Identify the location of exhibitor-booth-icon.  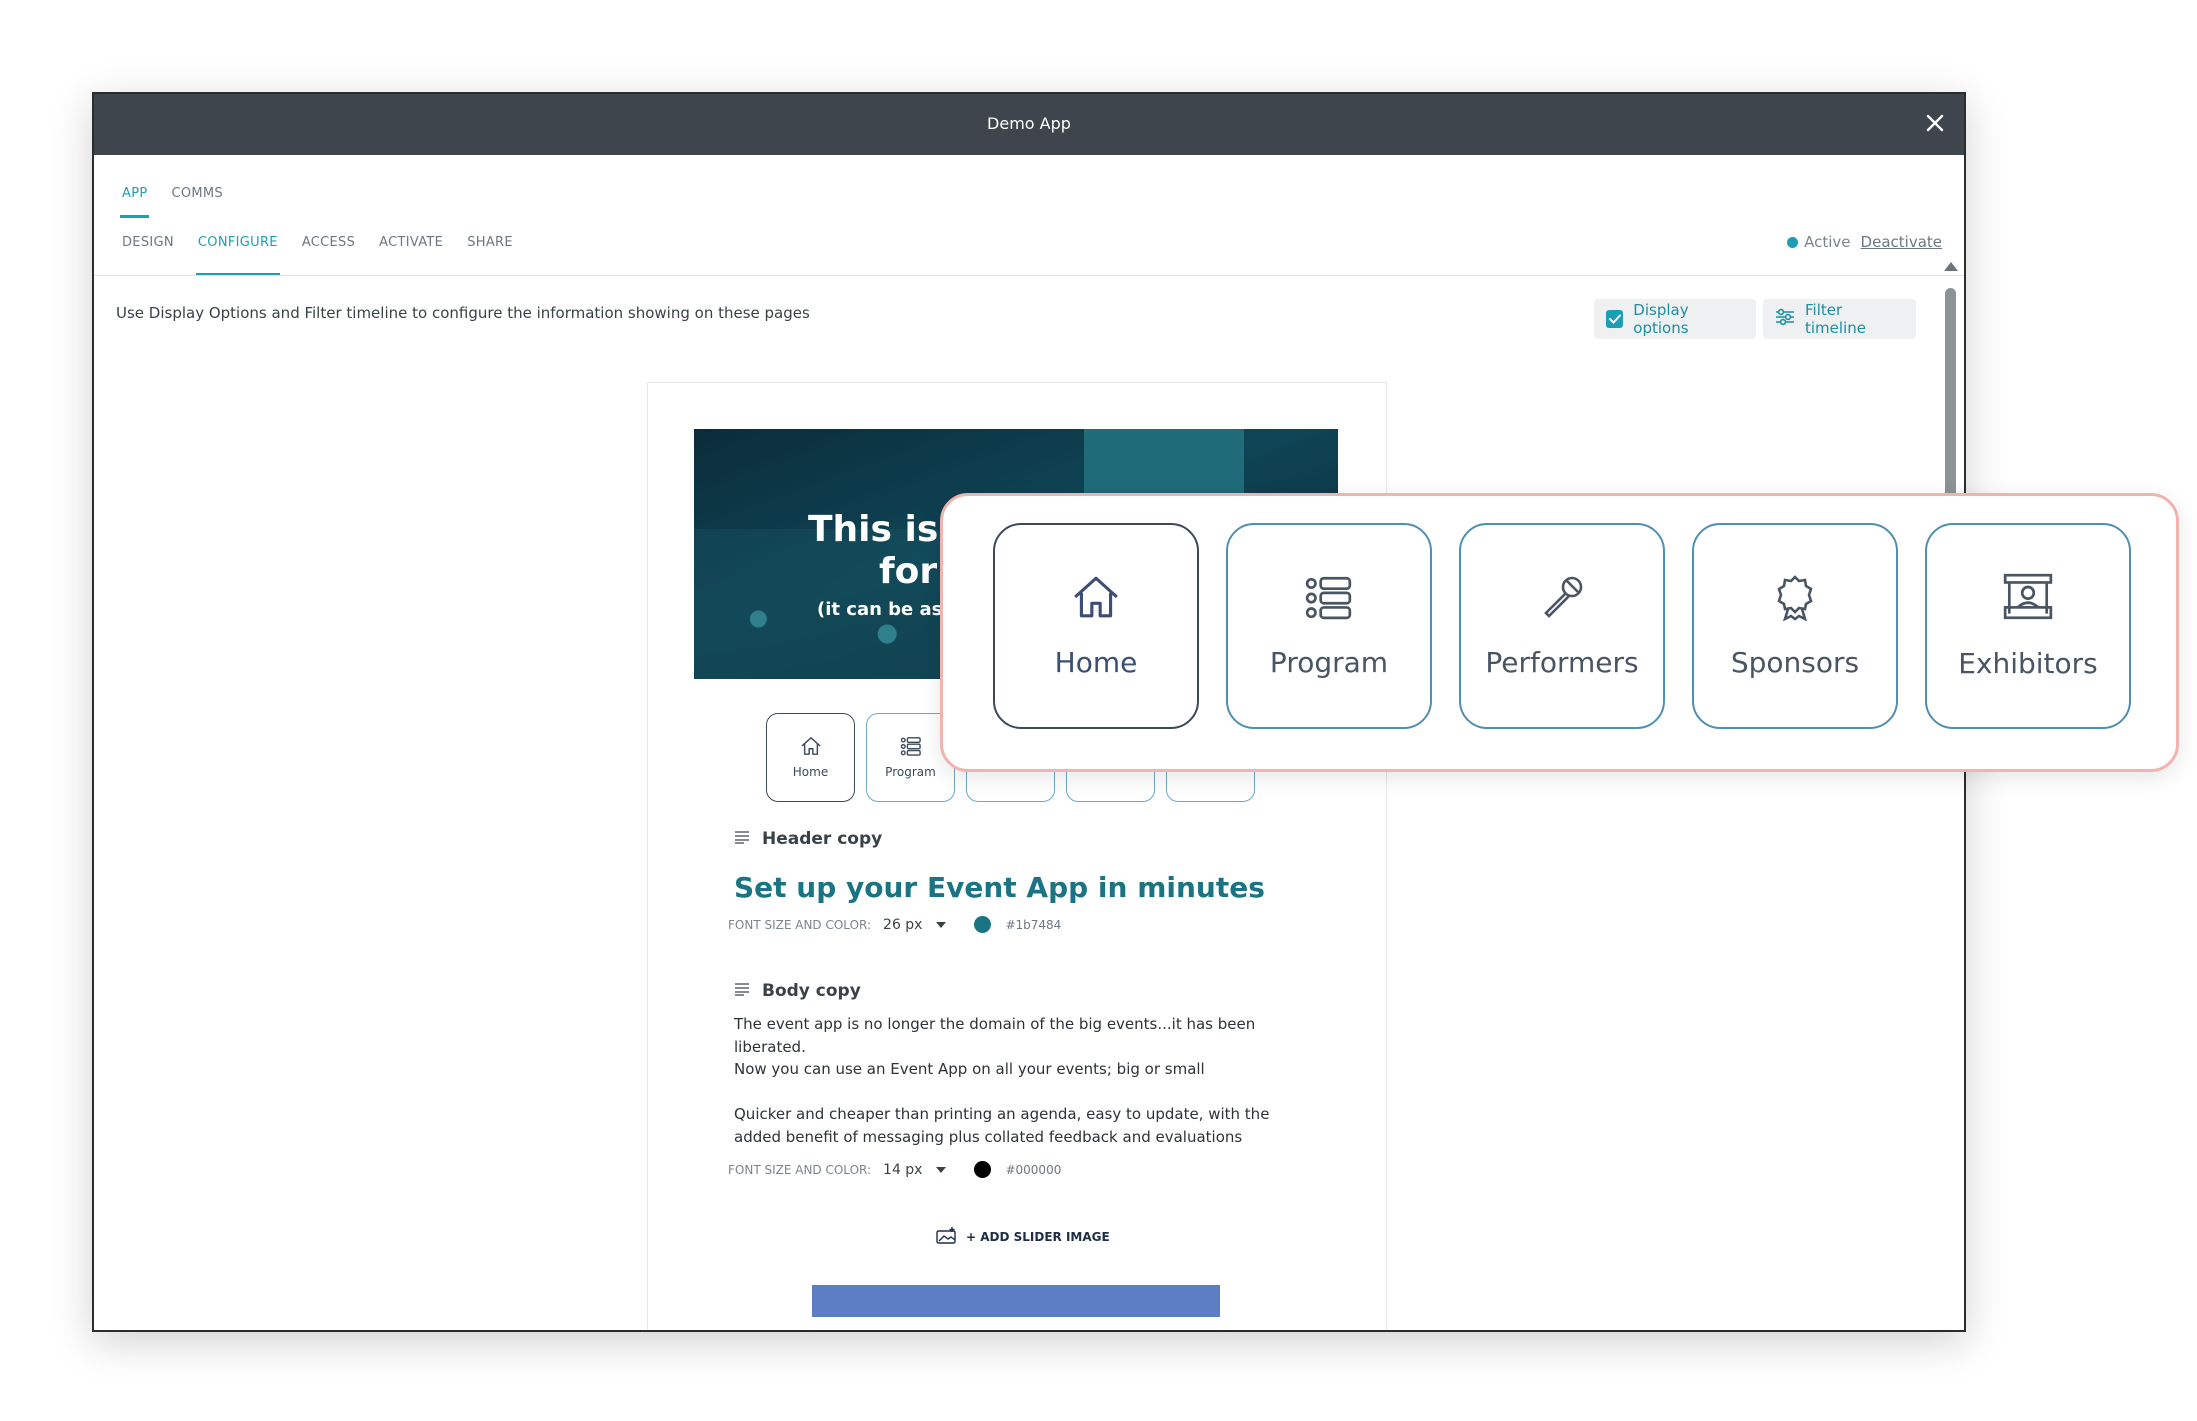
(2028, 600).